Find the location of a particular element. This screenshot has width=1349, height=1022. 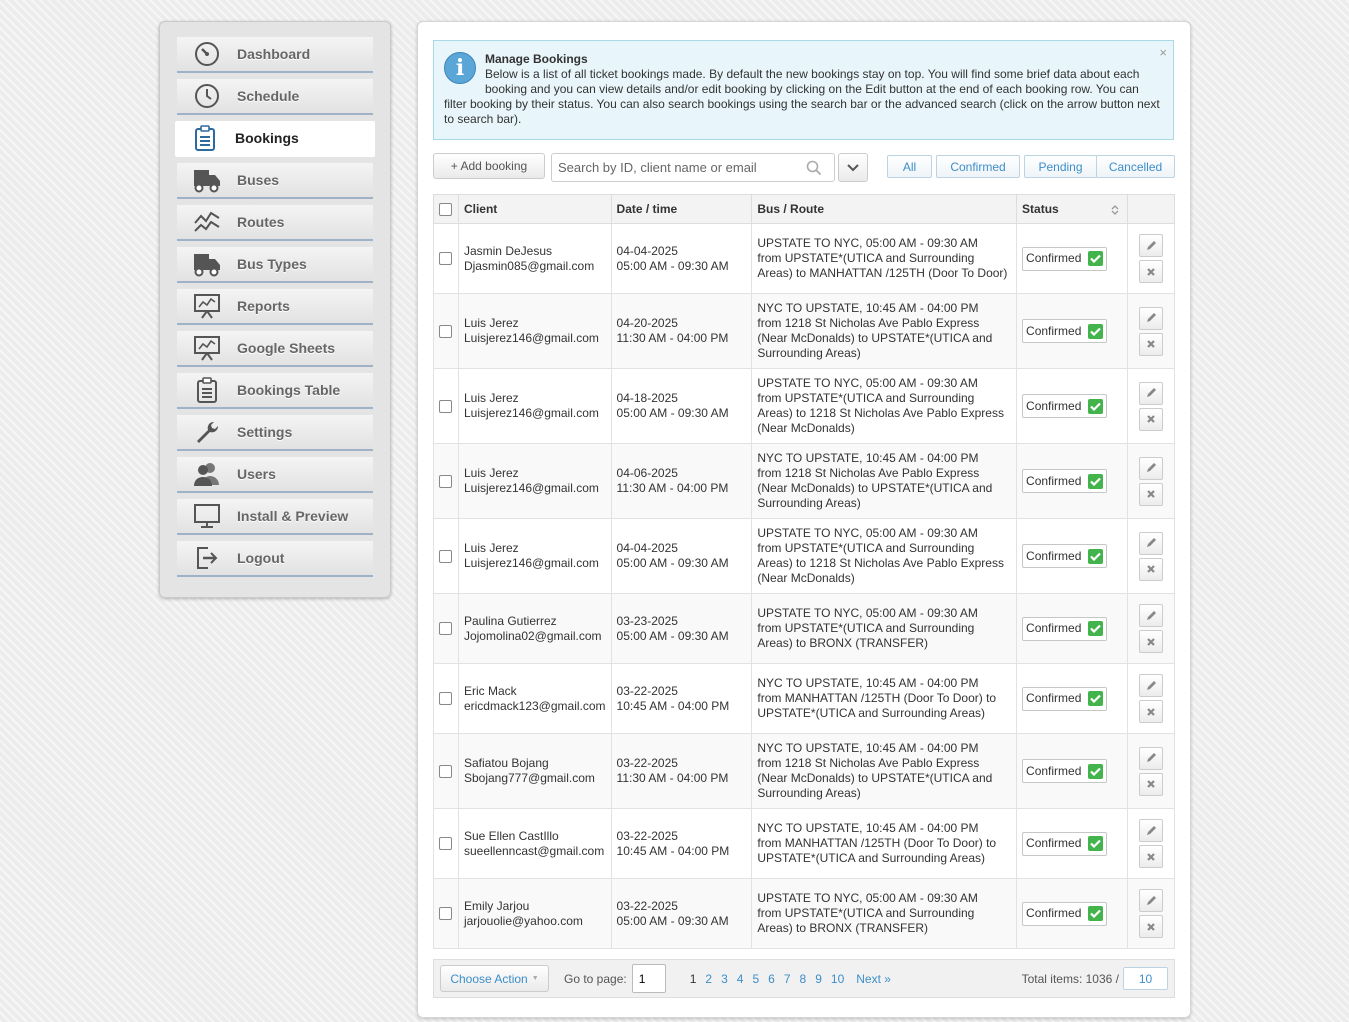

page-link-7: 7 is located at coordinates (787, 979).